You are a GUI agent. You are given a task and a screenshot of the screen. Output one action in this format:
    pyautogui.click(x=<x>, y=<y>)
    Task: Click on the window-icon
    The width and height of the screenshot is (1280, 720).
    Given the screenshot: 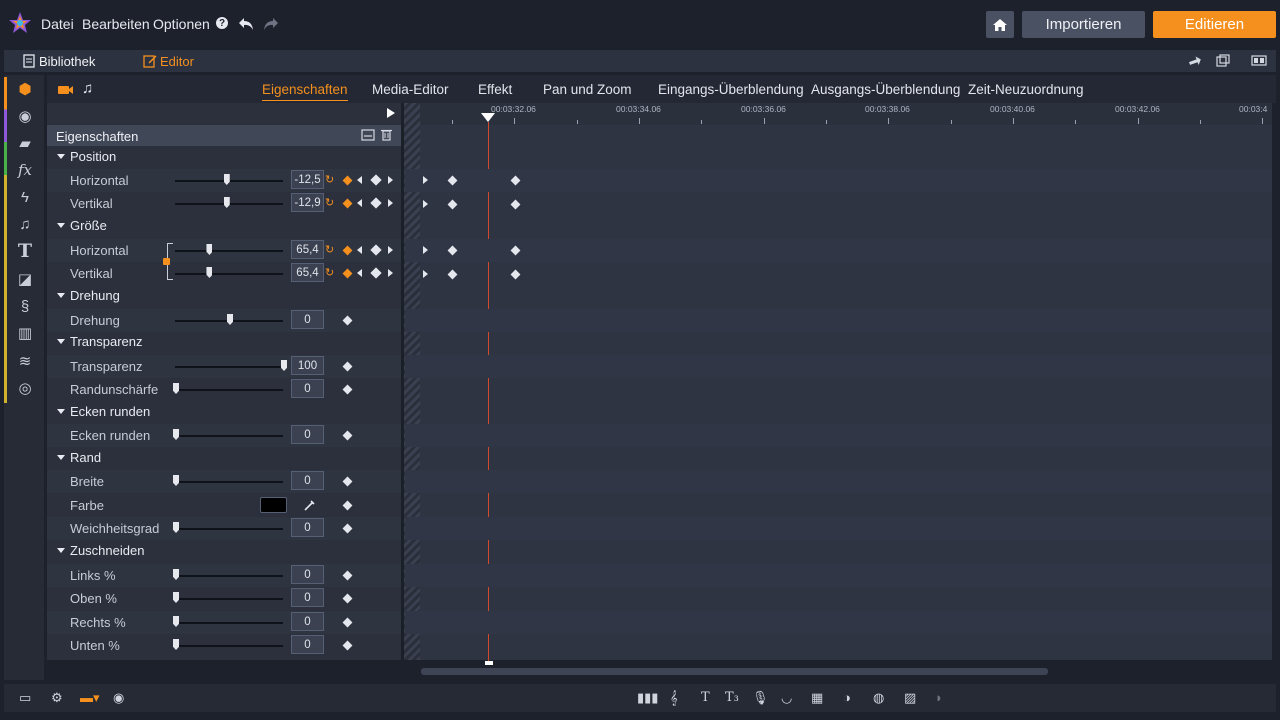 What is the action you would take?
    pyautogui.click(x=1223, y=60)
    